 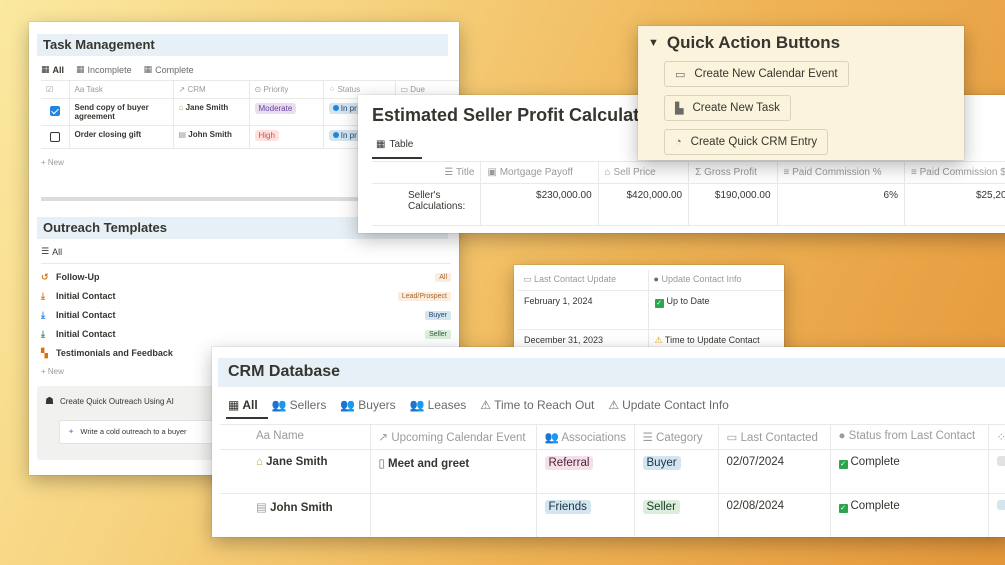 What do you see at coordinates (668, 405) in the screenshot?
I see `tab-update-contact-info: ⚠ Update Contact Info` at bounding box center [668, 405].